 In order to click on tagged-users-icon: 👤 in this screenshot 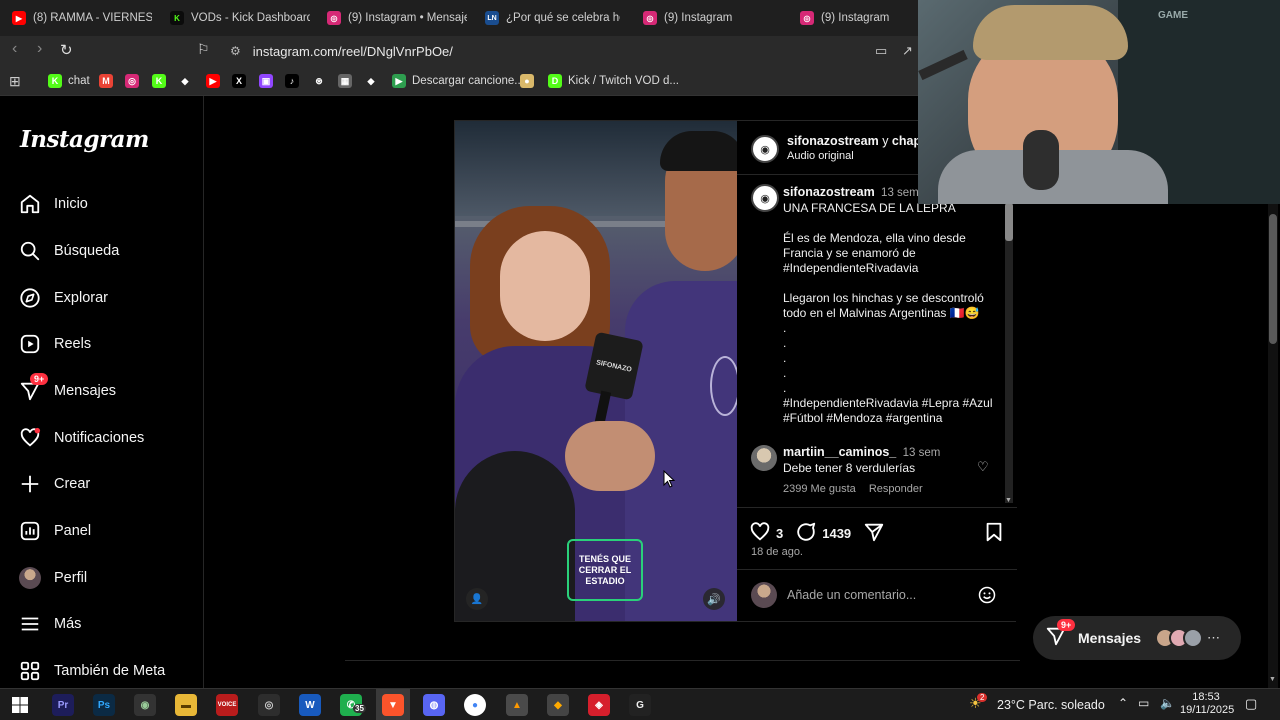, I will do `click(477, 599)`.